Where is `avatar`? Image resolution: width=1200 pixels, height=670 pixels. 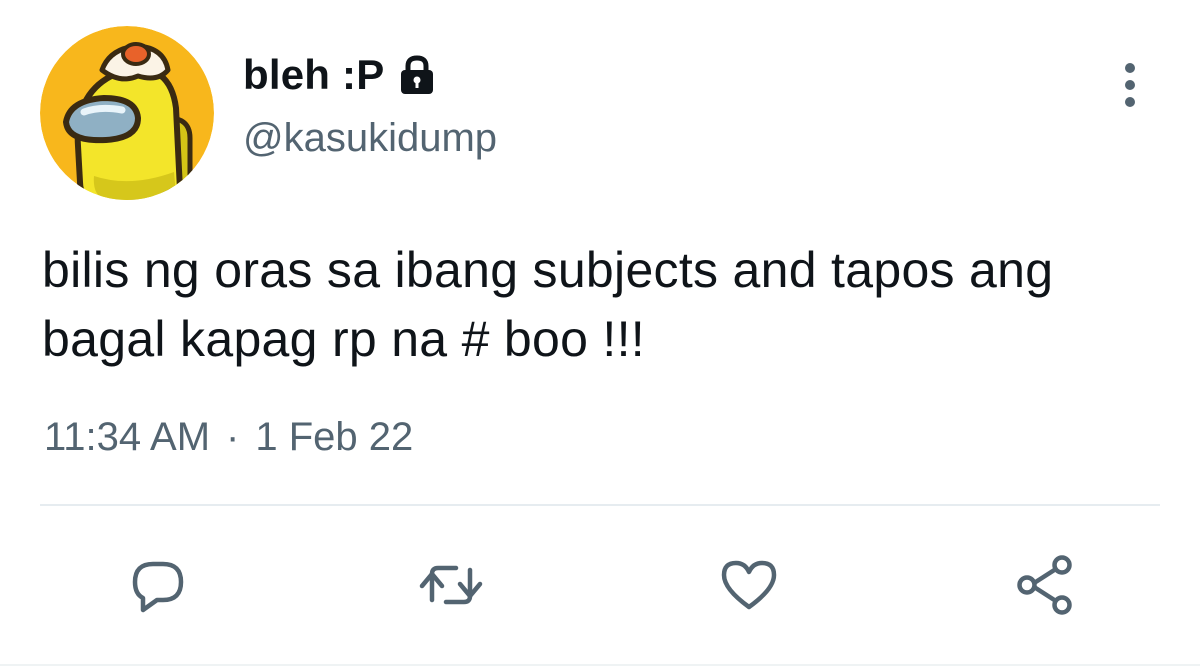 avatar is located at coordinates (127, 113).